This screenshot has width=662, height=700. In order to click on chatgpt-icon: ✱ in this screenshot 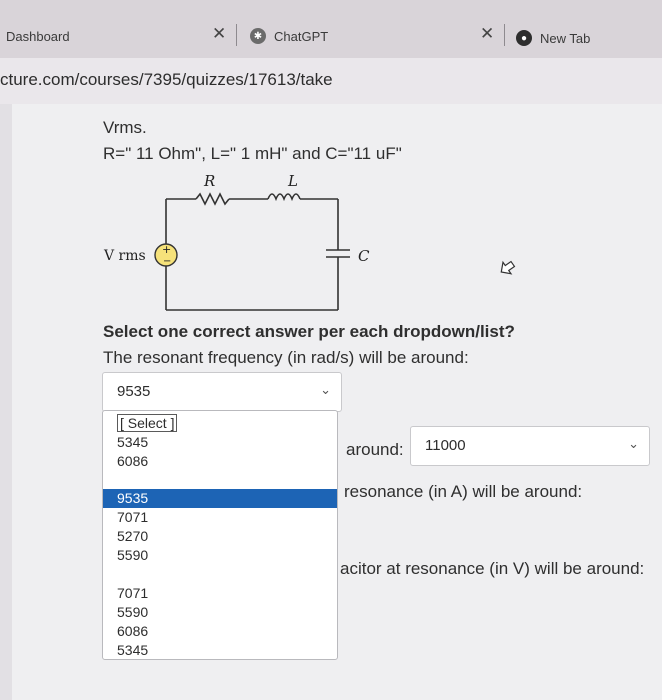, I will do `click(258, 36)`.